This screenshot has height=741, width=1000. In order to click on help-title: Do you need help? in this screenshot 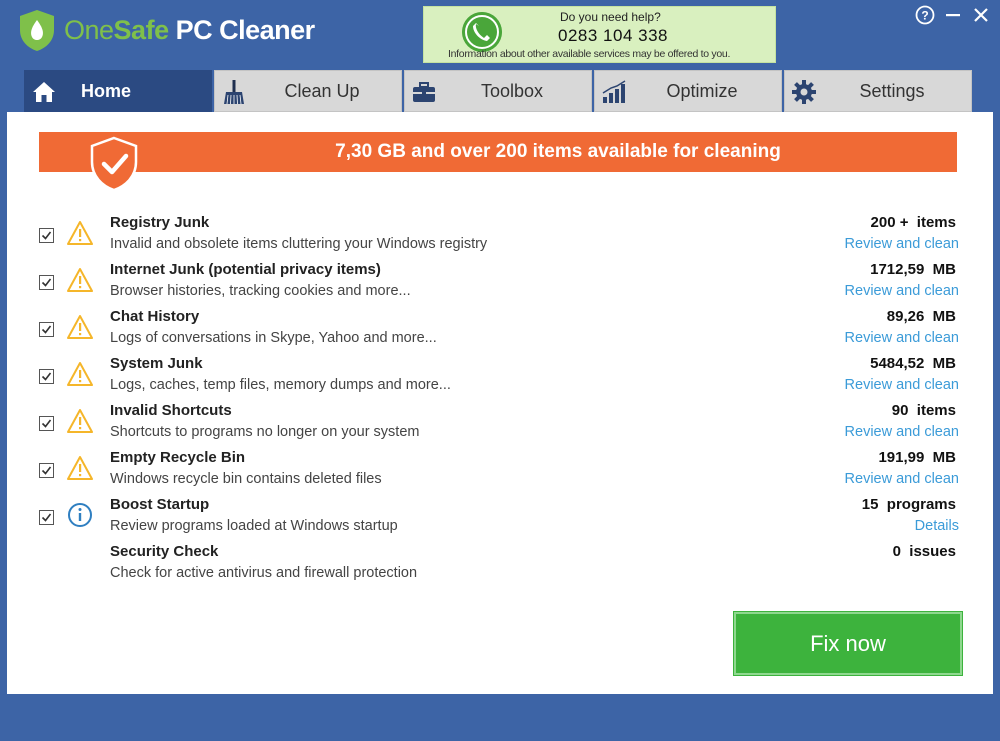, I will do `click(610, 17)`.